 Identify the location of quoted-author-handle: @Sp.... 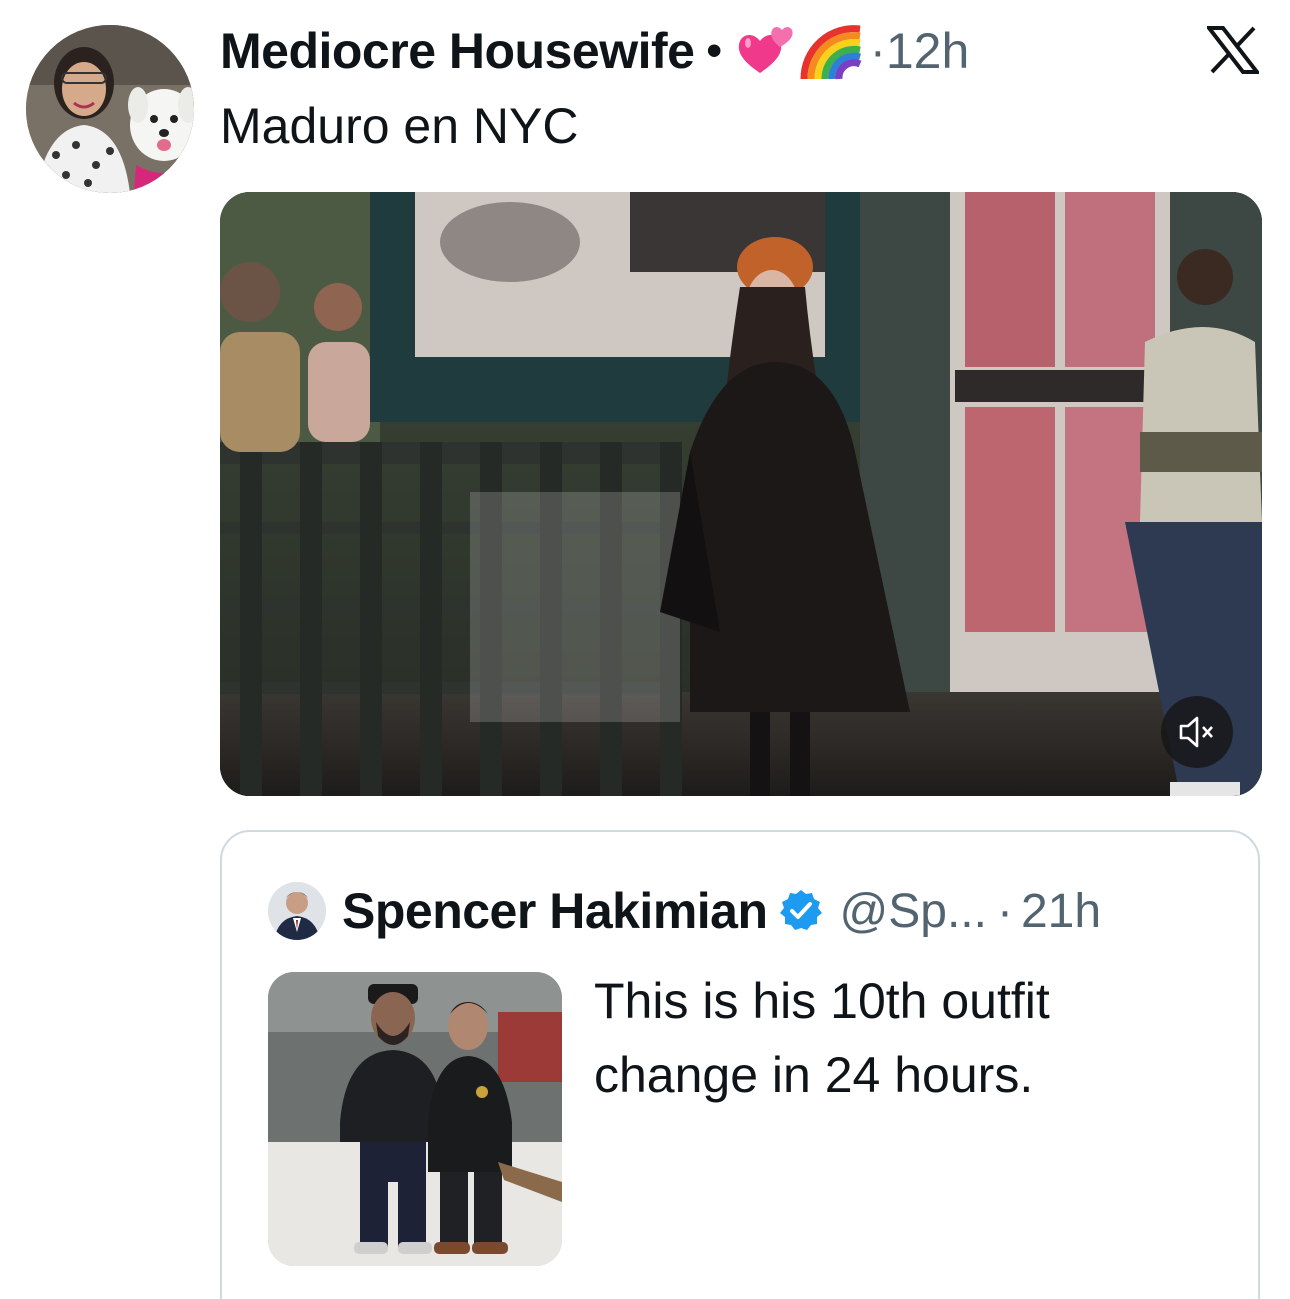
(913, 911).